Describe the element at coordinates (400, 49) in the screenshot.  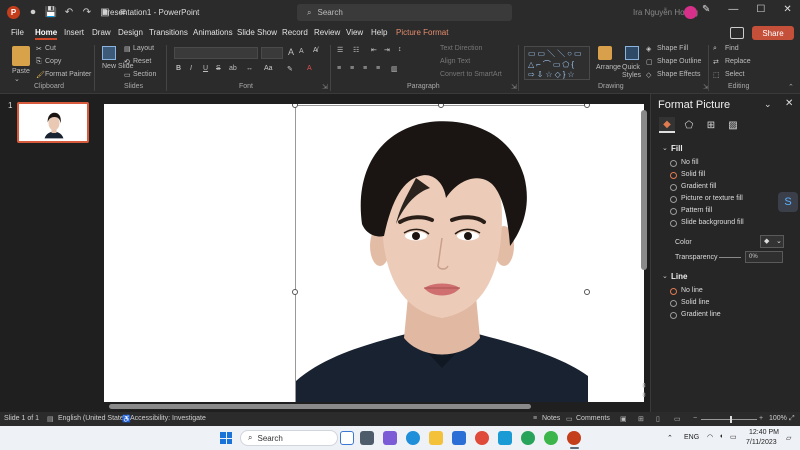
I see `line-spacing-icon: ↕` at that location.